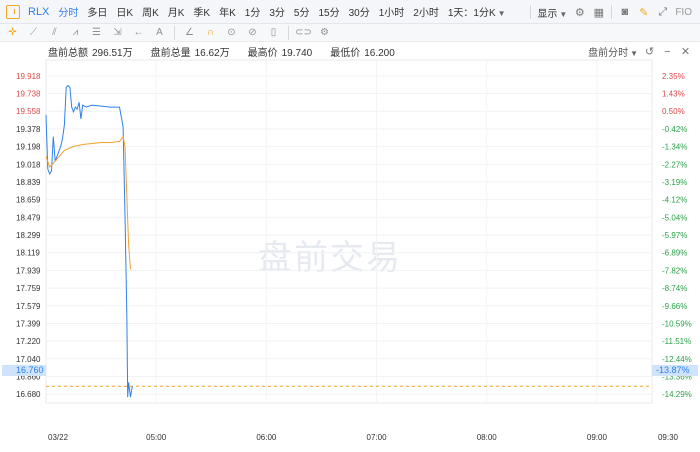 This screenshot has width=700, height=452. Describe the element at coordinates (28, 323) in the screenshot. I see `y-tick-label-left: 17.399` at that location.